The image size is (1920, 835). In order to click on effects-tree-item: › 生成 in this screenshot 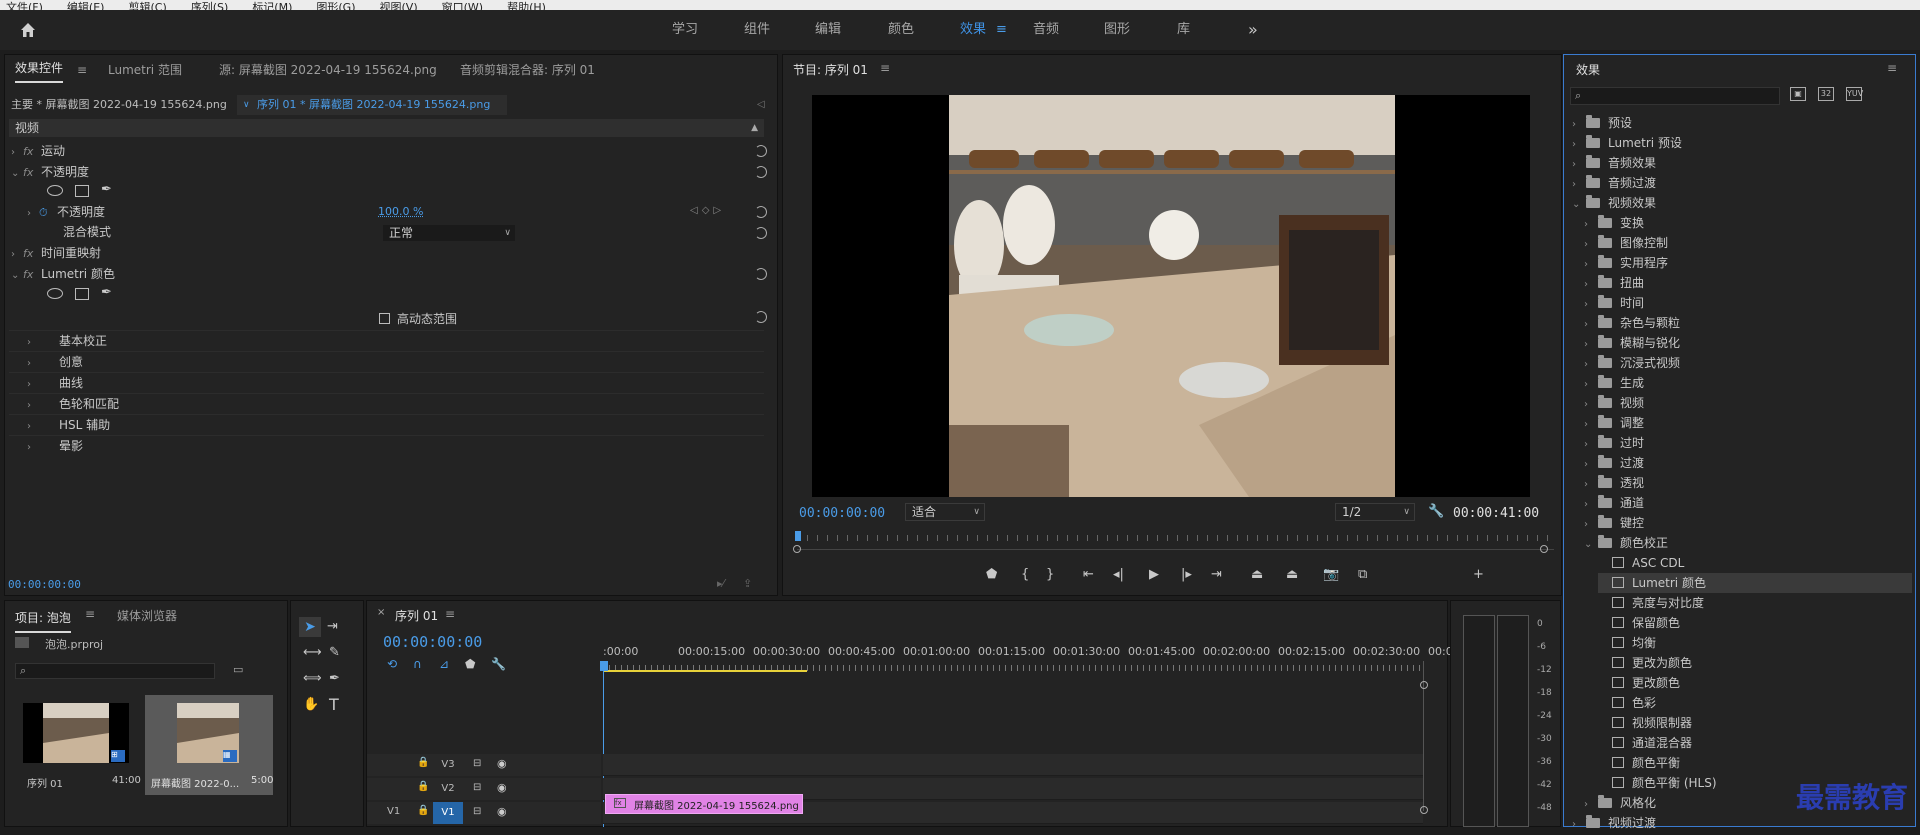, I will do `click(1748, 383)`.